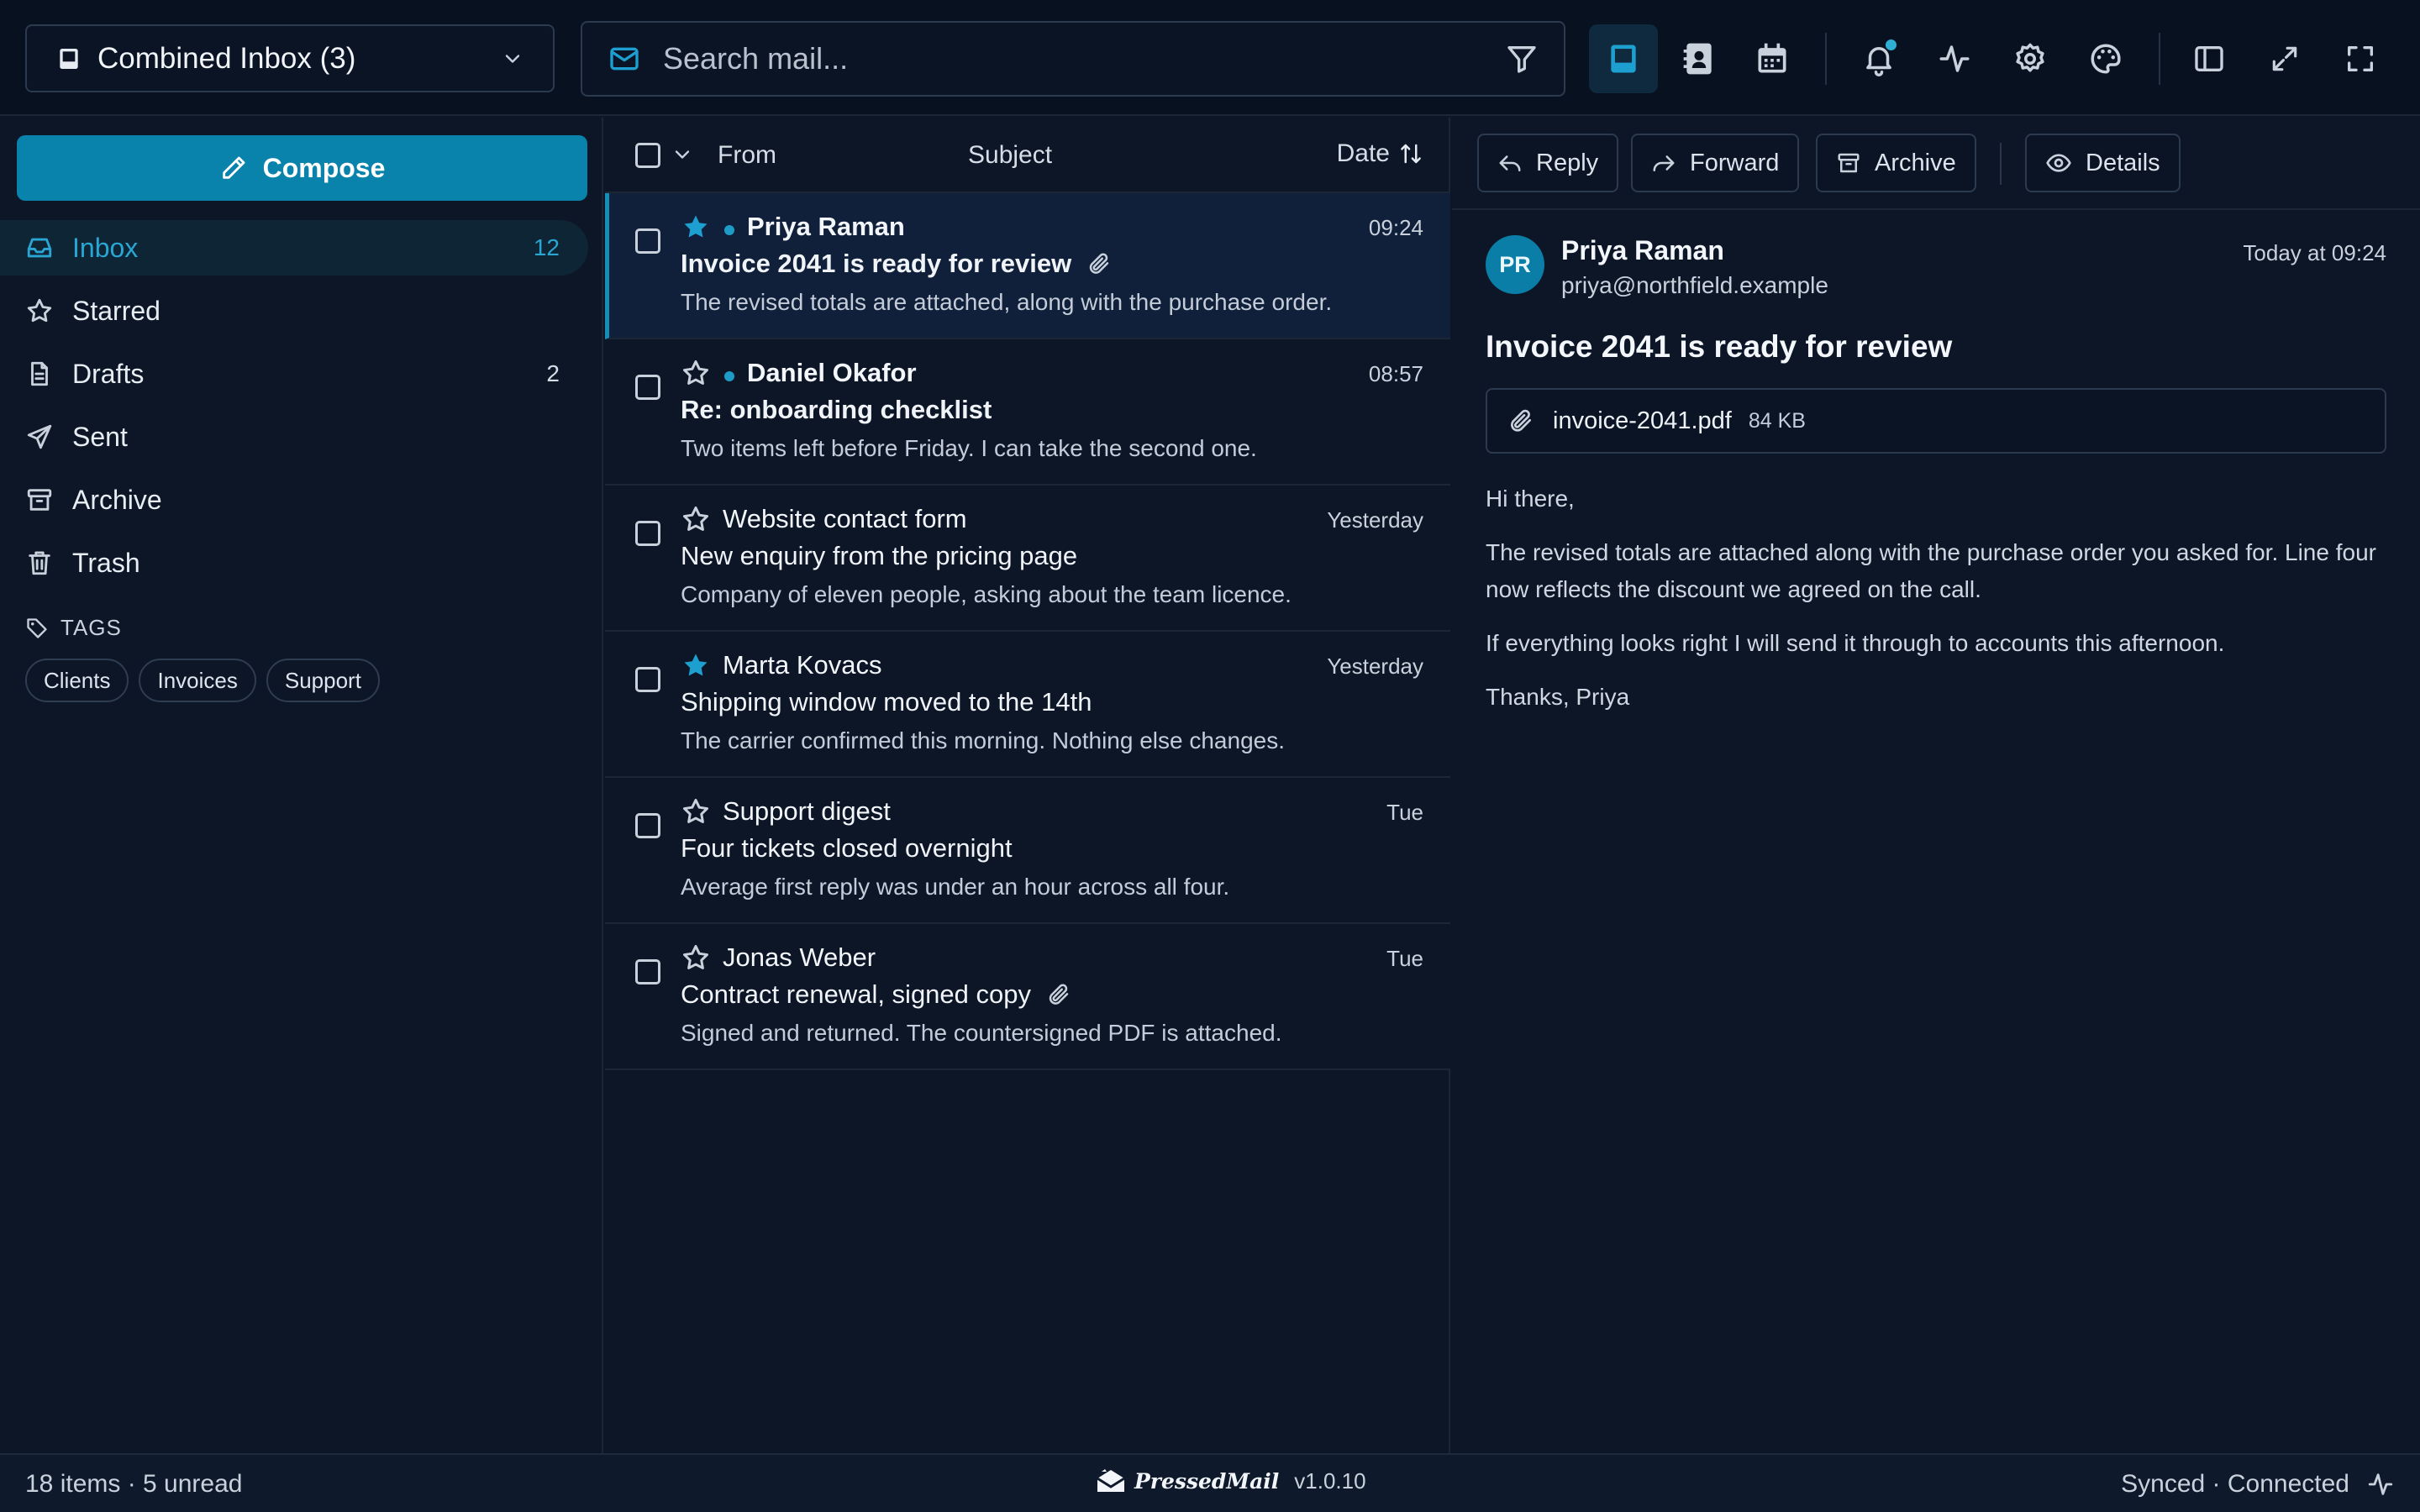 This screenshot has height=1512, width=2420. Describe the element at coordinates (1010, 155) in the screenshot. I see `column-subject: Subject` at that location.